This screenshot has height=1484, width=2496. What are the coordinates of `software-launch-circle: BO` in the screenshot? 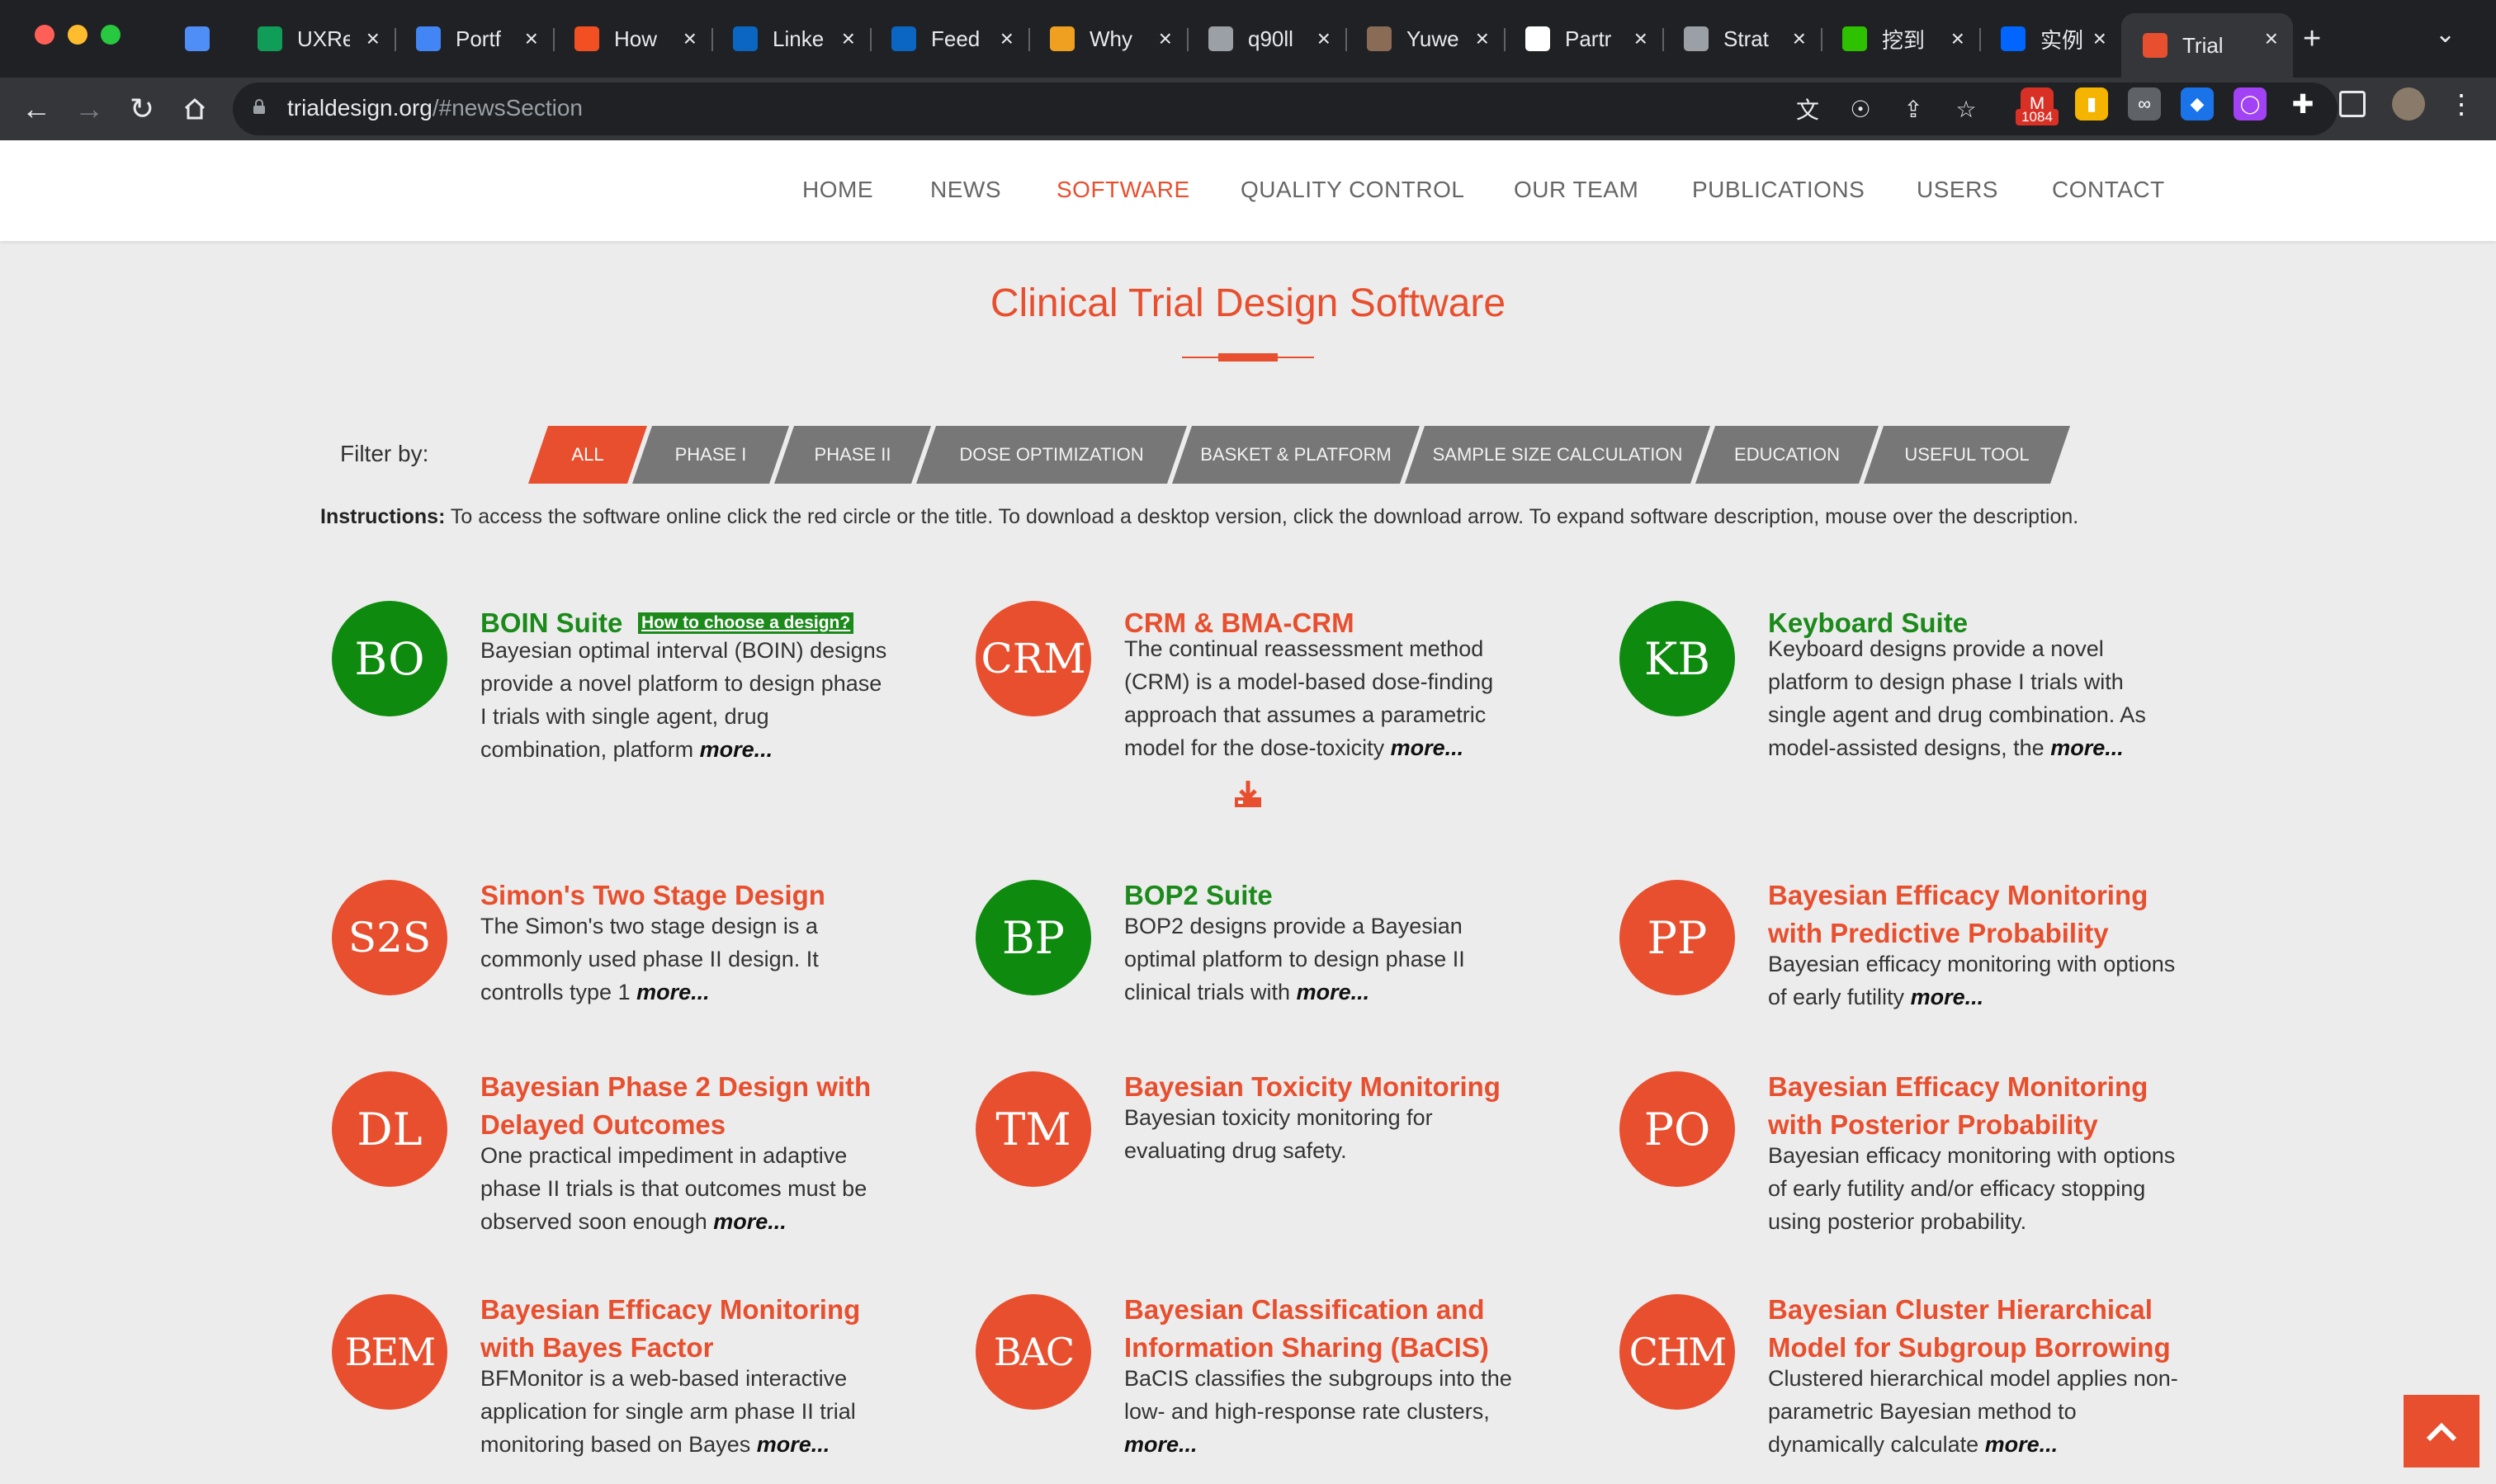 It's located at (389, 658).